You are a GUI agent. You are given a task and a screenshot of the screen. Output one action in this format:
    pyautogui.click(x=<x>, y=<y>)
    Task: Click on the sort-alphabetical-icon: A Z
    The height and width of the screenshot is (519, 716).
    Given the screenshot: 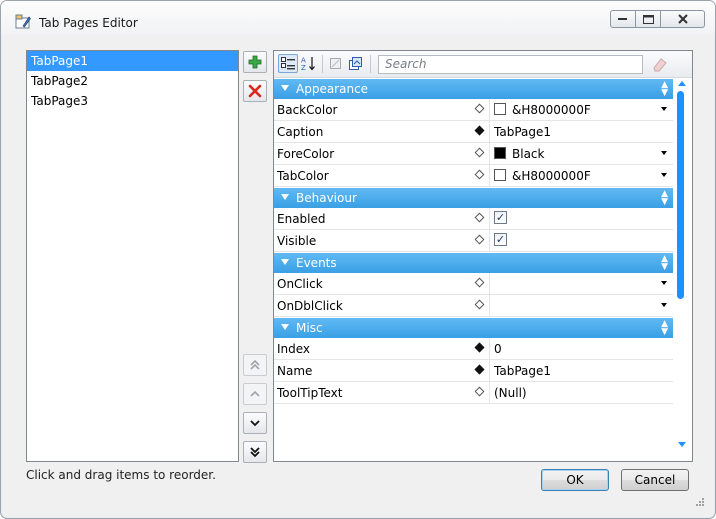 What is the action you would take?
    pyautogui.click(x=308, y=64)
    